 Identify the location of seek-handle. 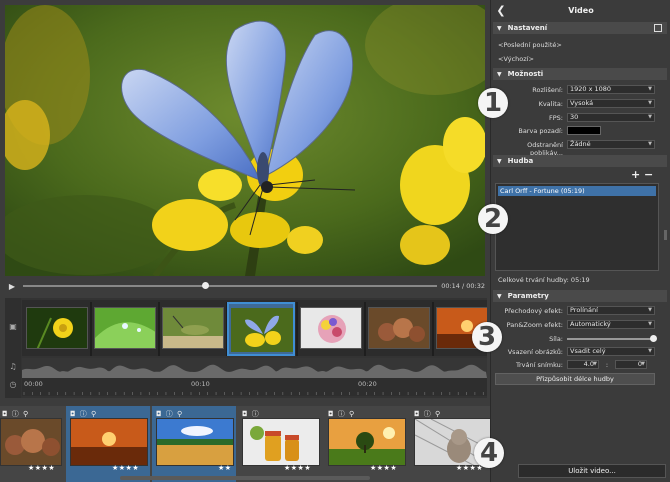
(206, 285).